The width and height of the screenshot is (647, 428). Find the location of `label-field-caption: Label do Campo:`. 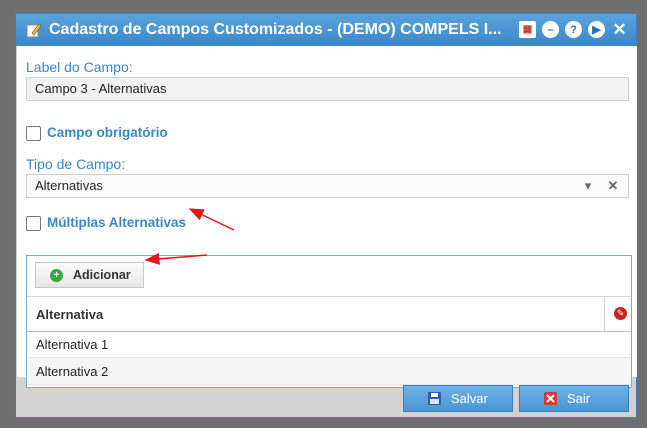

label-field-caption: Label do Campo: is located at coordinates (79, 67).